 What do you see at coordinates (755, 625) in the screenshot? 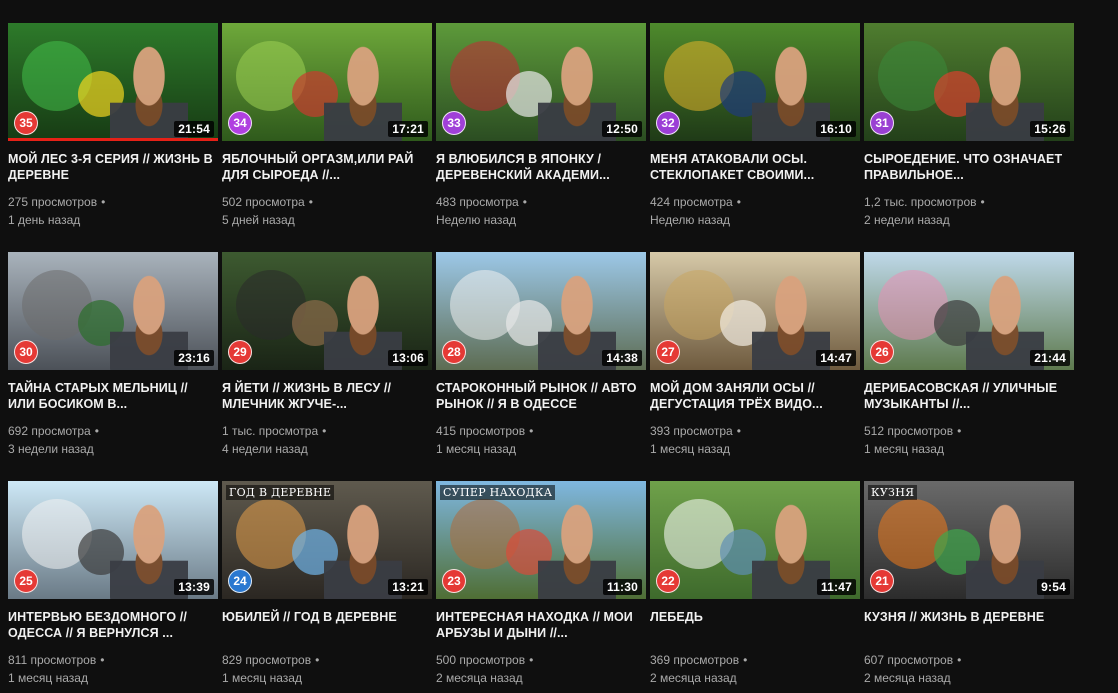
I see `video-title: ЛЕБЕДЬ` at bounding box center [755, 625].